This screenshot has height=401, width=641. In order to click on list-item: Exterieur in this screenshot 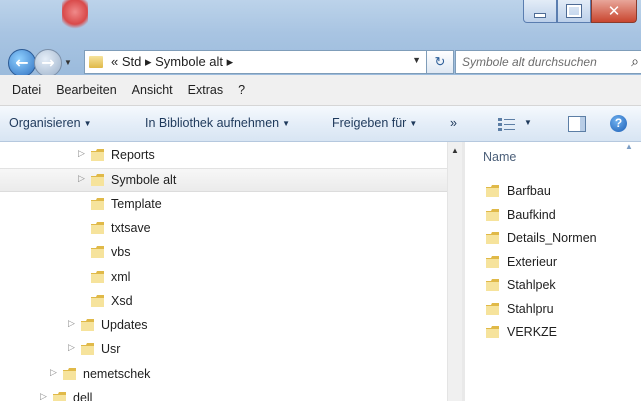, I will do `click(553, 262)`.